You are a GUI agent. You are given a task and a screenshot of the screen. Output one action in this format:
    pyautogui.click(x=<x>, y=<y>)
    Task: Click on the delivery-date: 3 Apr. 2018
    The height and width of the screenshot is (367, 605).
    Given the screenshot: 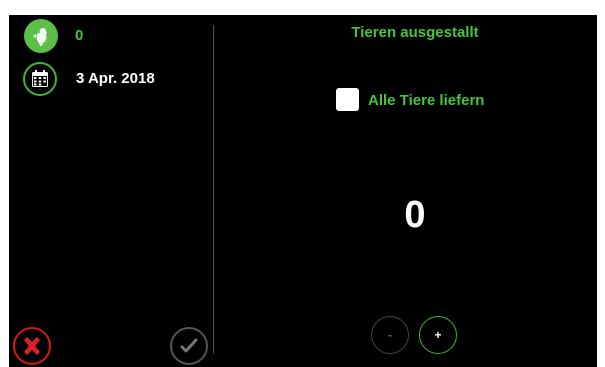 What is the action you would take?
    pyautogui.click(x=115, y=79)
    